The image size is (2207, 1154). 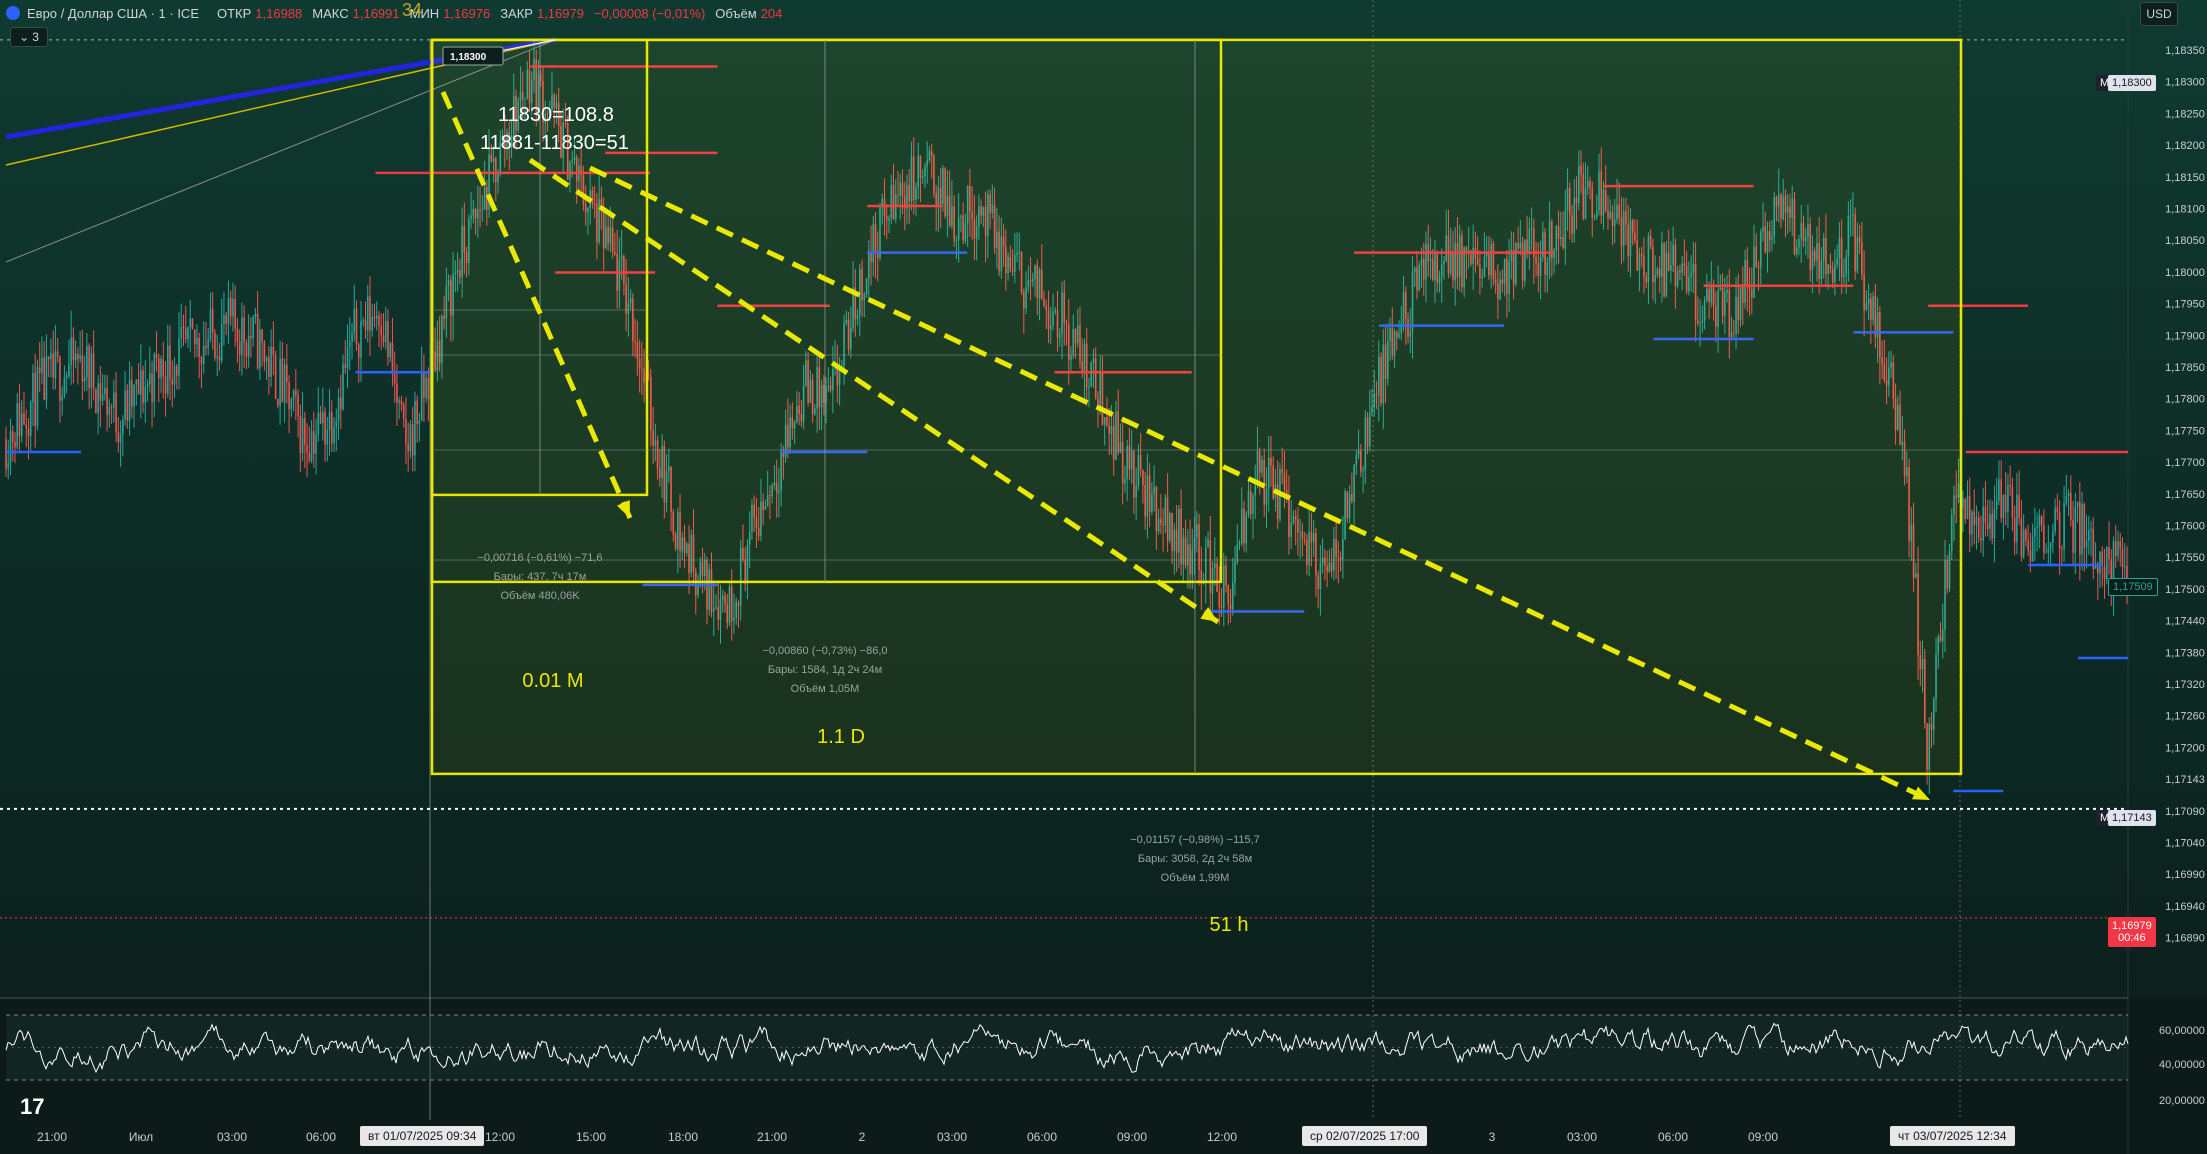 I want to click on currency-button: USD, so click(x=2159, y=14).